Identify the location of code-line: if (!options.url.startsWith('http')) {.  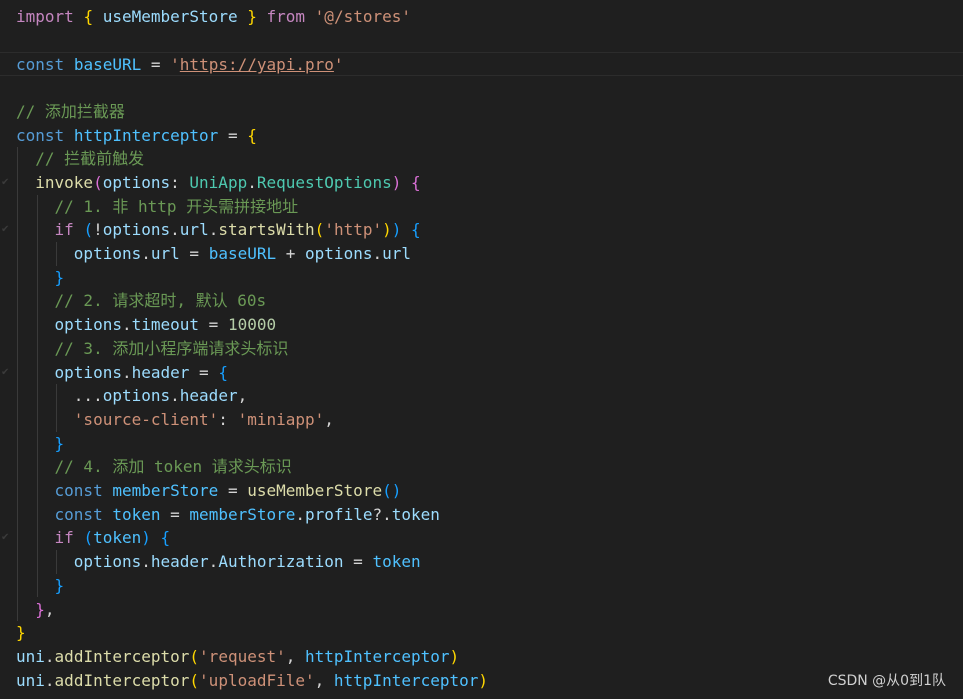
(481, 230).